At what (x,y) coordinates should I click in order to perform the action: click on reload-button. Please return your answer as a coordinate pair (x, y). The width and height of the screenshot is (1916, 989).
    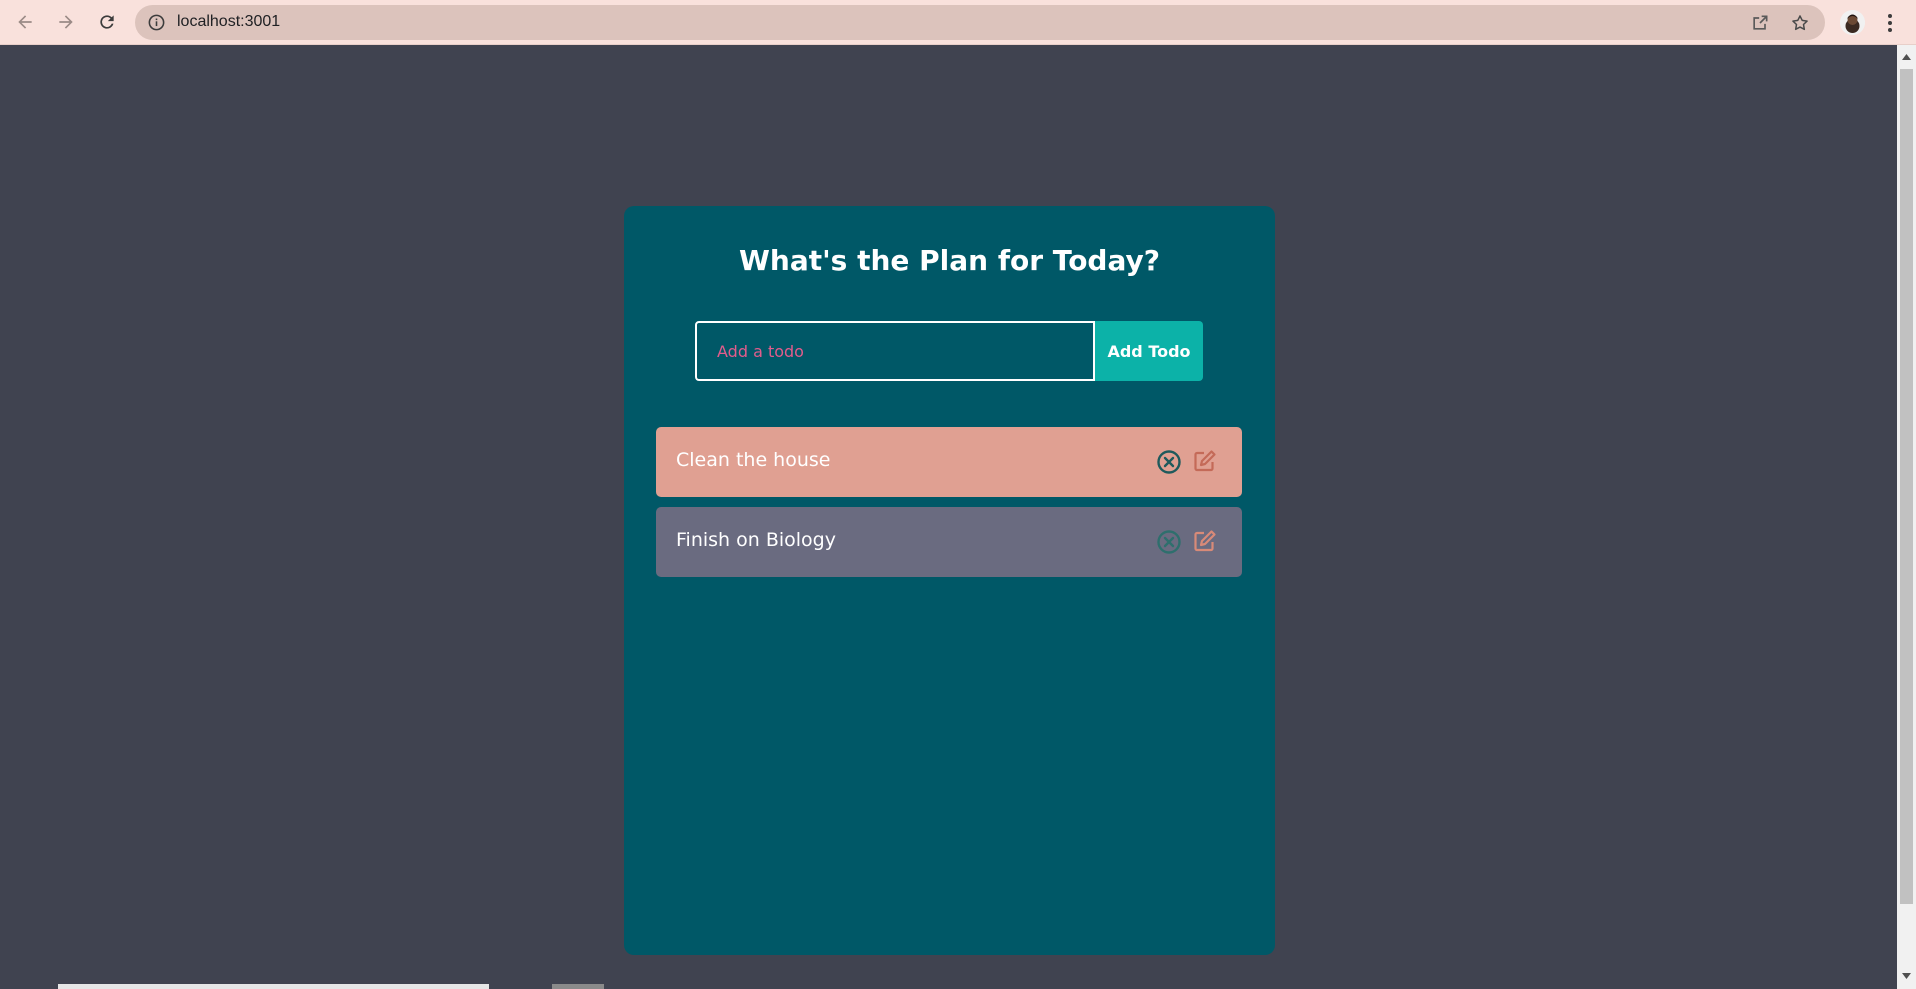
    Looking at the image, I should click on (107, 22).